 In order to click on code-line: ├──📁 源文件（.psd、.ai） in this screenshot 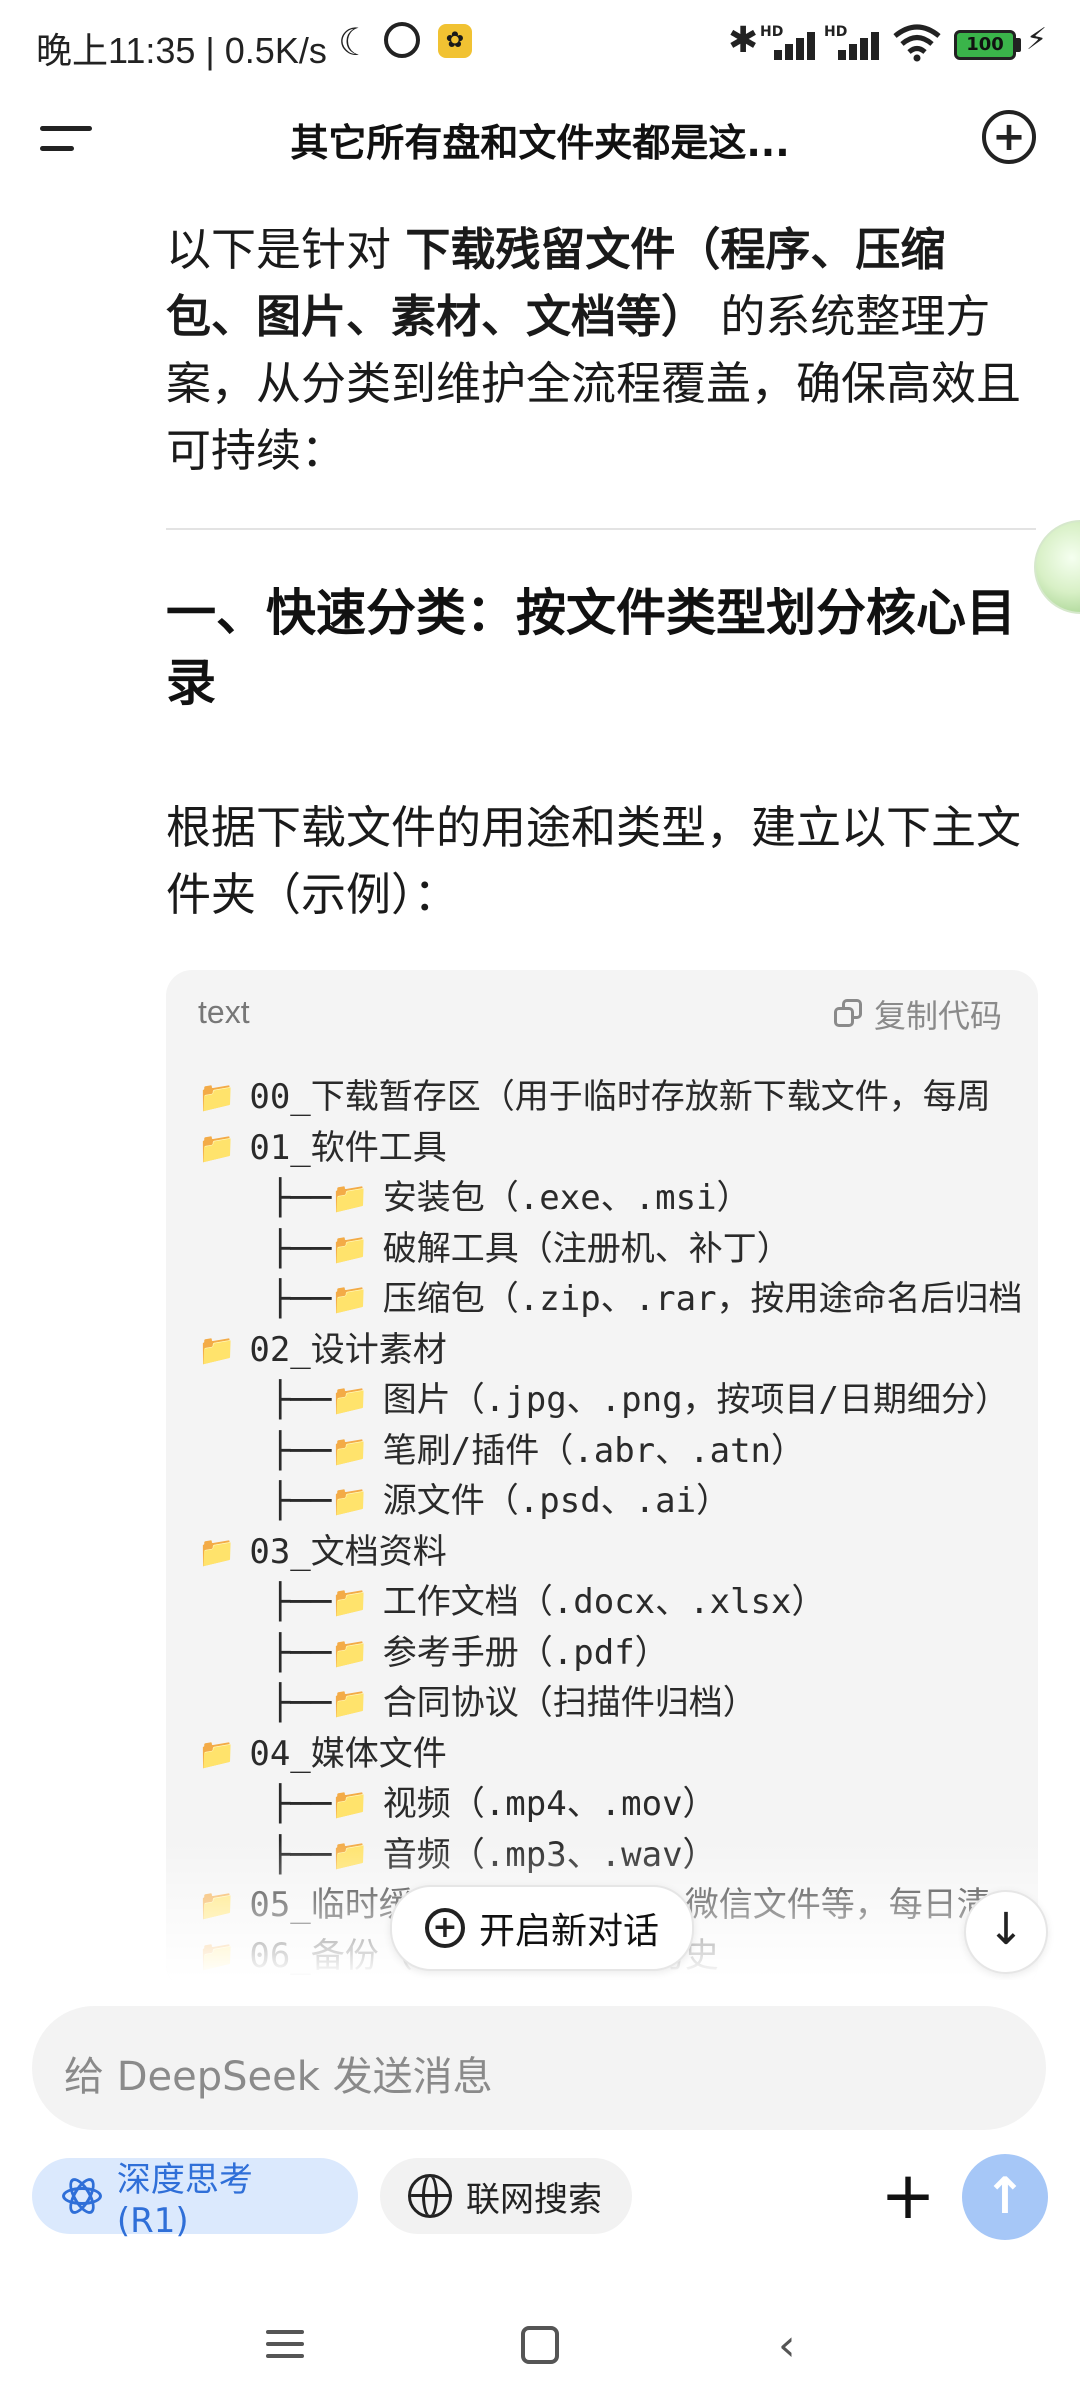, I will do `click(618, 1501)`.